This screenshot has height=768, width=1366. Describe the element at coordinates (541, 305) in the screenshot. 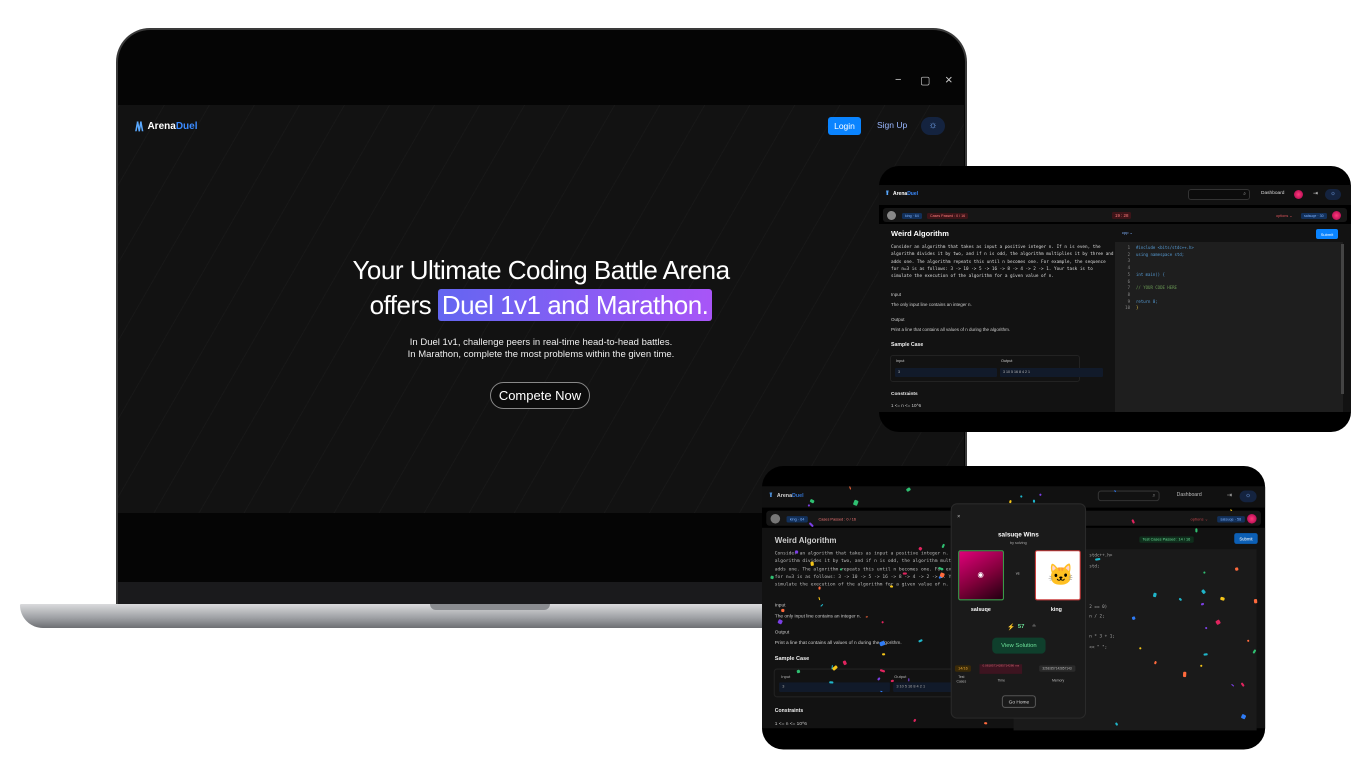

I see `hero-title-line2: offers Duel 1v1 and Marathon.` at that location.